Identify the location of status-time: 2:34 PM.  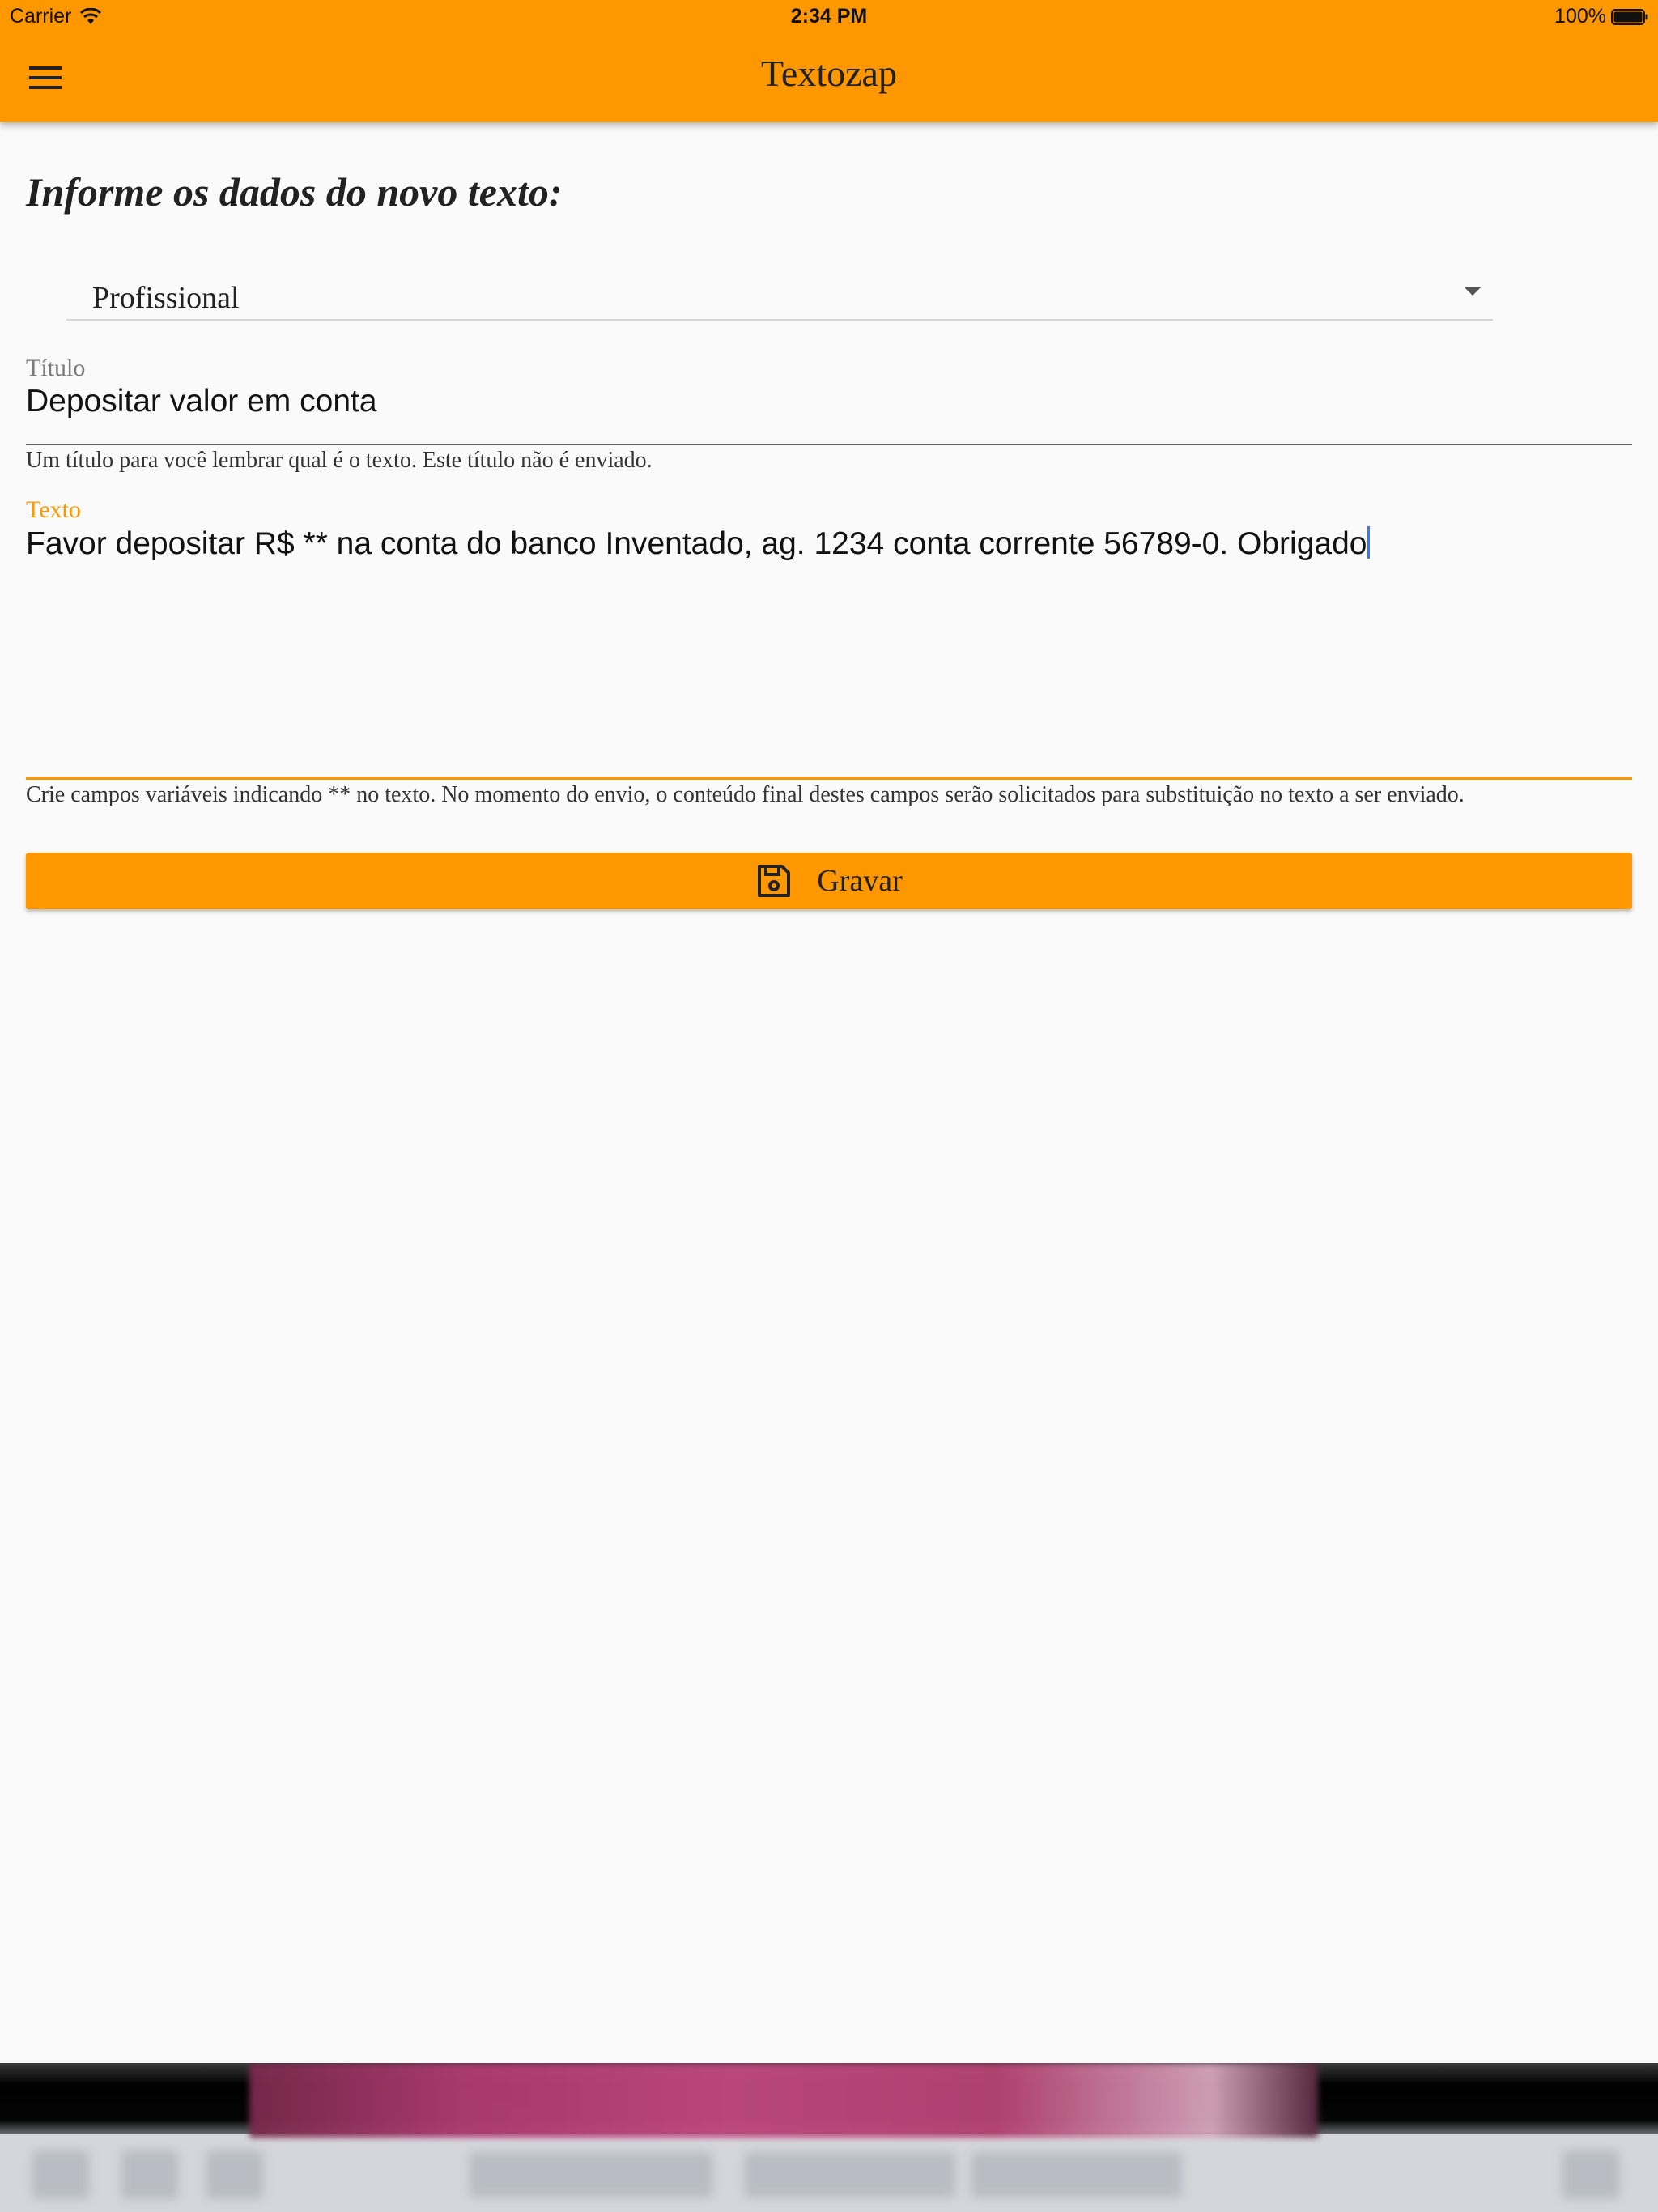
(829, 16).